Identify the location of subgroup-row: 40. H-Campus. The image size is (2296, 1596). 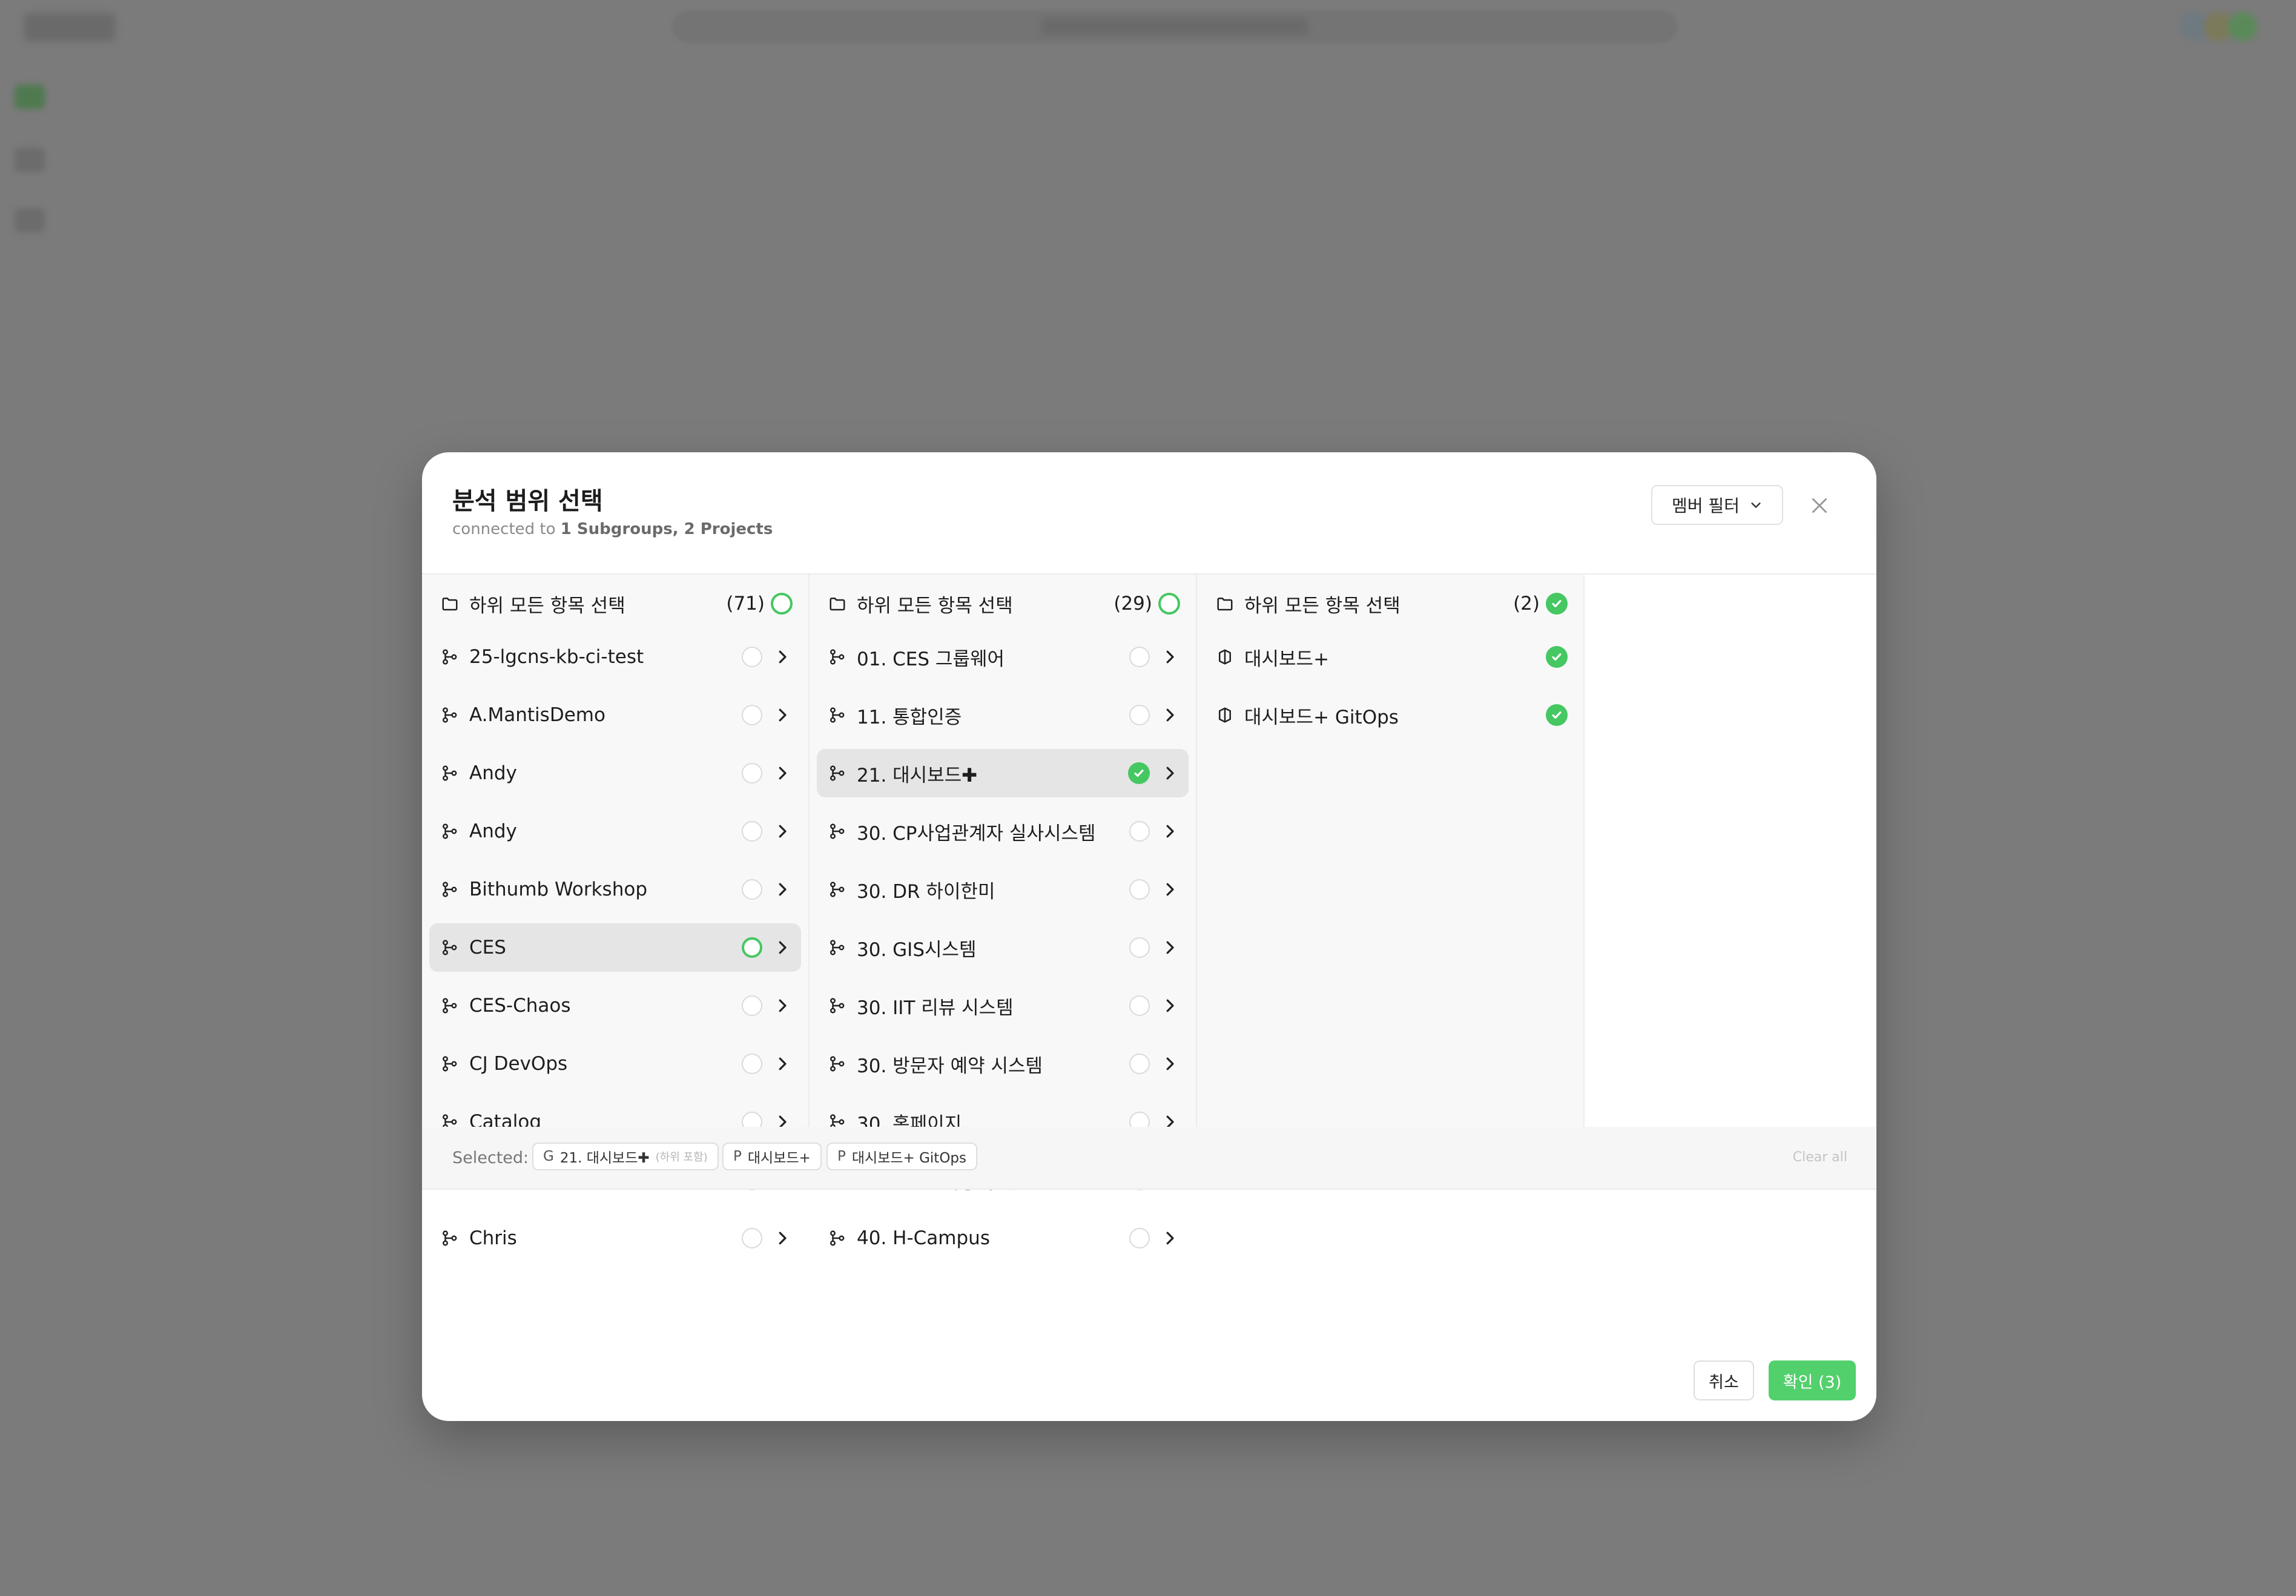
(1003, 1238).